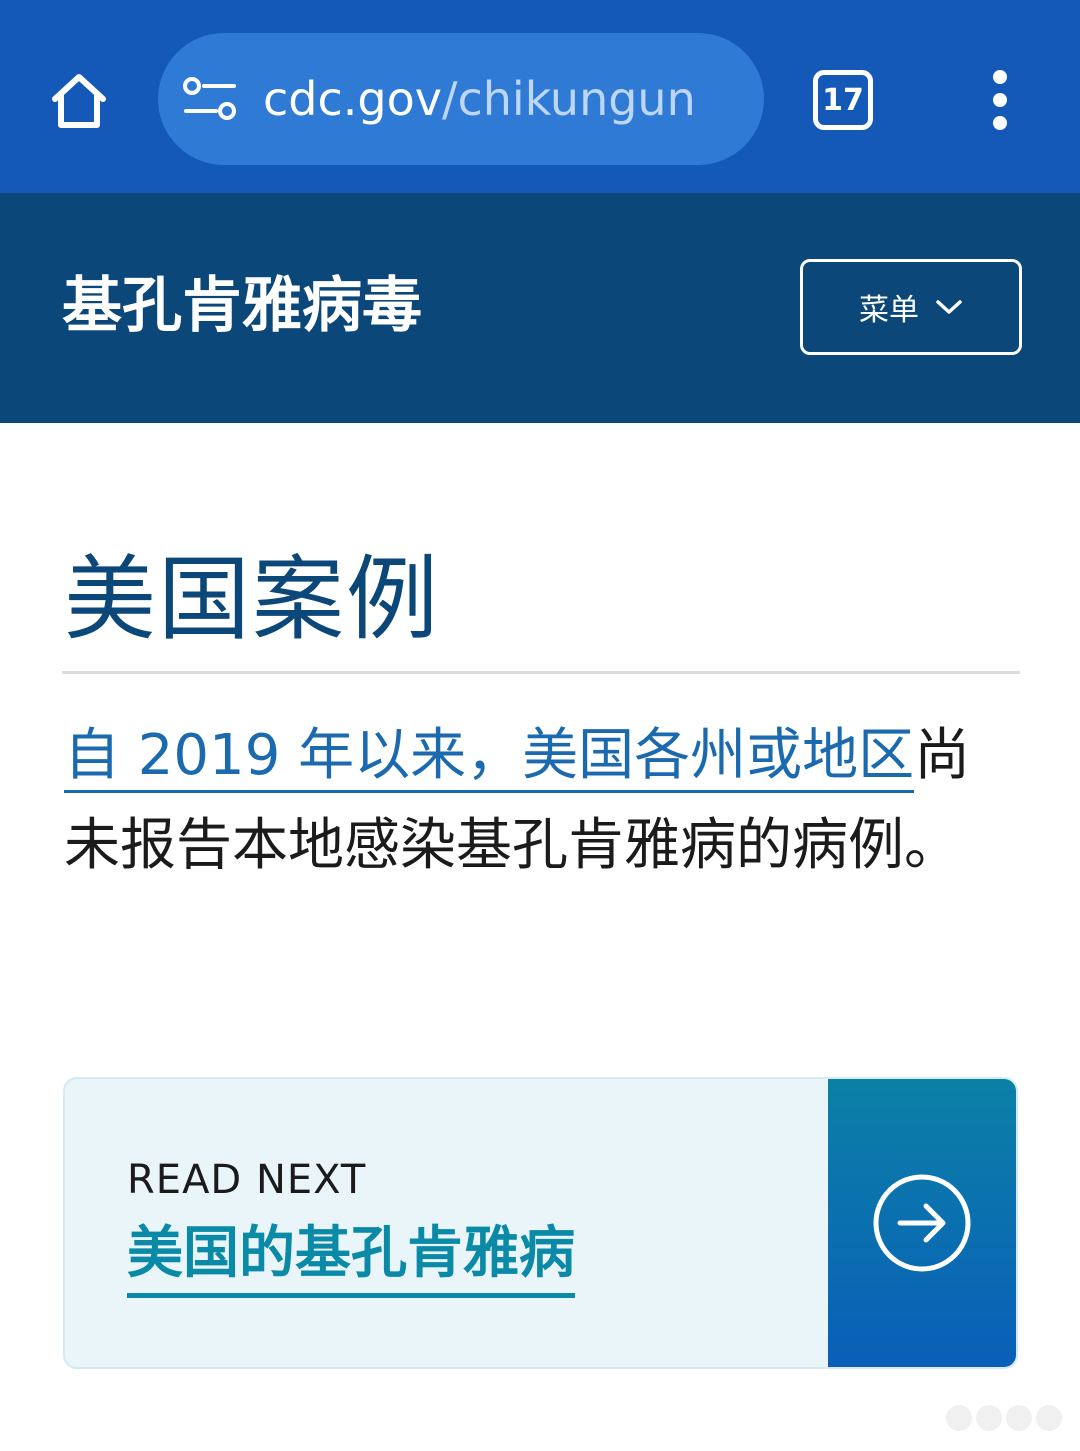 The height and width of the screenshot is (1451, 1080). I want to click on site-settings-icon, so click(210, 99).